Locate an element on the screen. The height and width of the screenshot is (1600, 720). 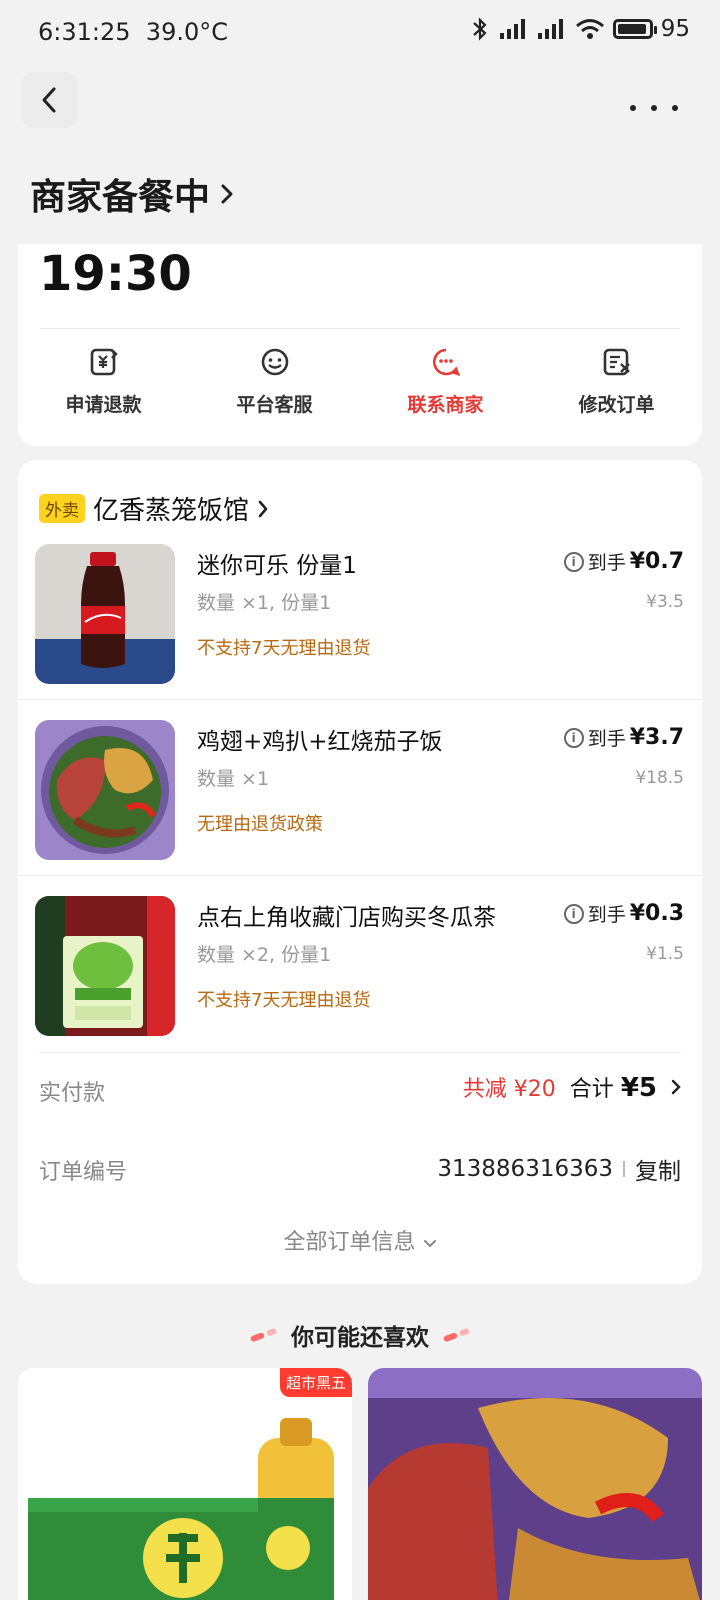
action-label: 联系商家 is located at coordinates (445, 405).